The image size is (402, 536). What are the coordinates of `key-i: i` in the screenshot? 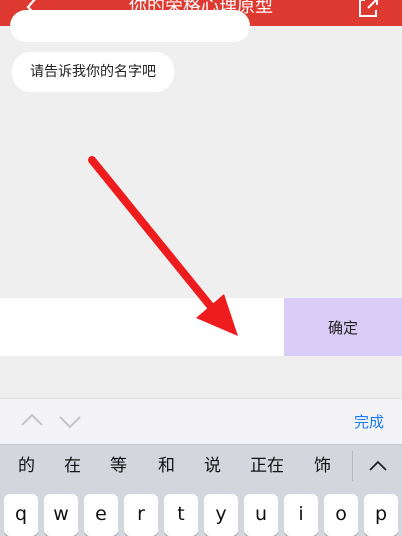 It's located at (301, 515).